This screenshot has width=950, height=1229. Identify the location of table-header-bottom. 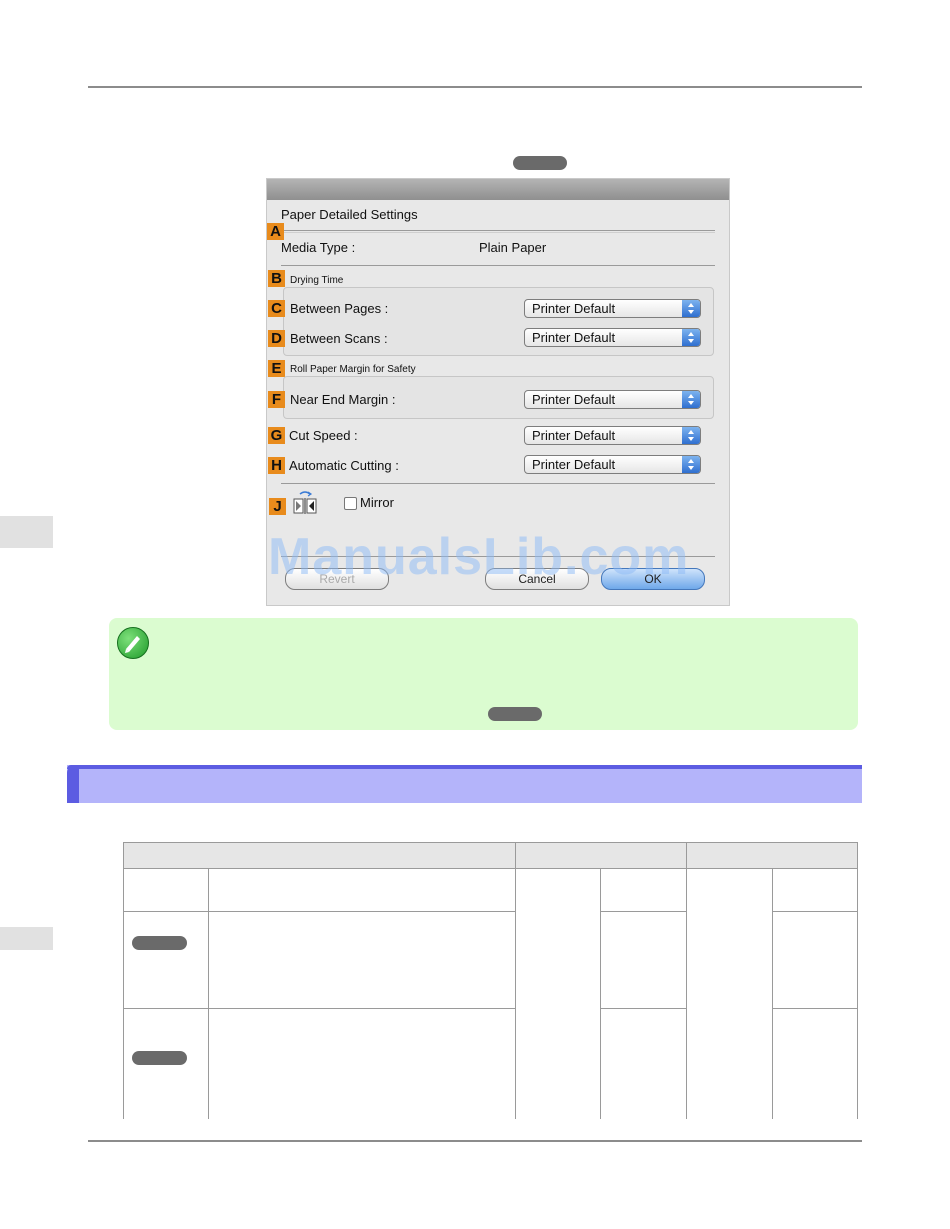
(490, 868).